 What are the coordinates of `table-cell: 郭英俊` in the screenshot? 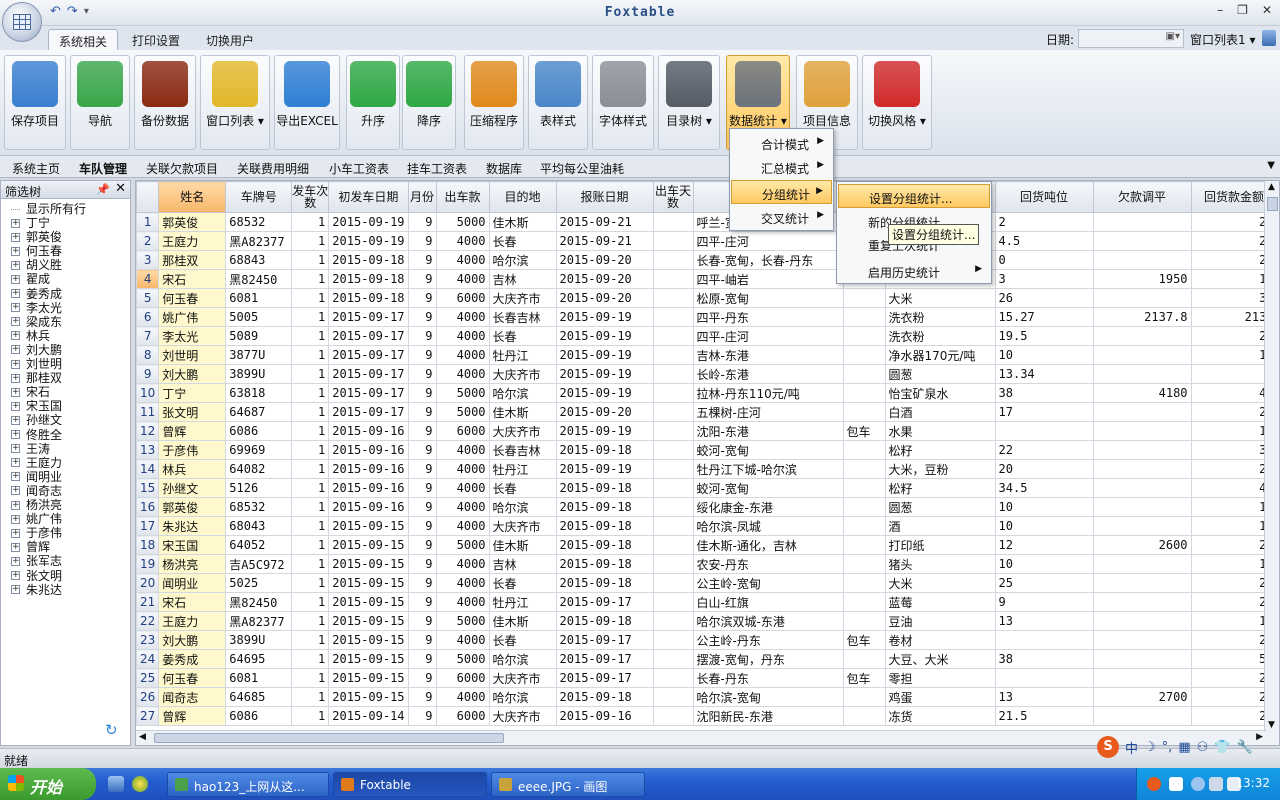 It's located at (192, 507).